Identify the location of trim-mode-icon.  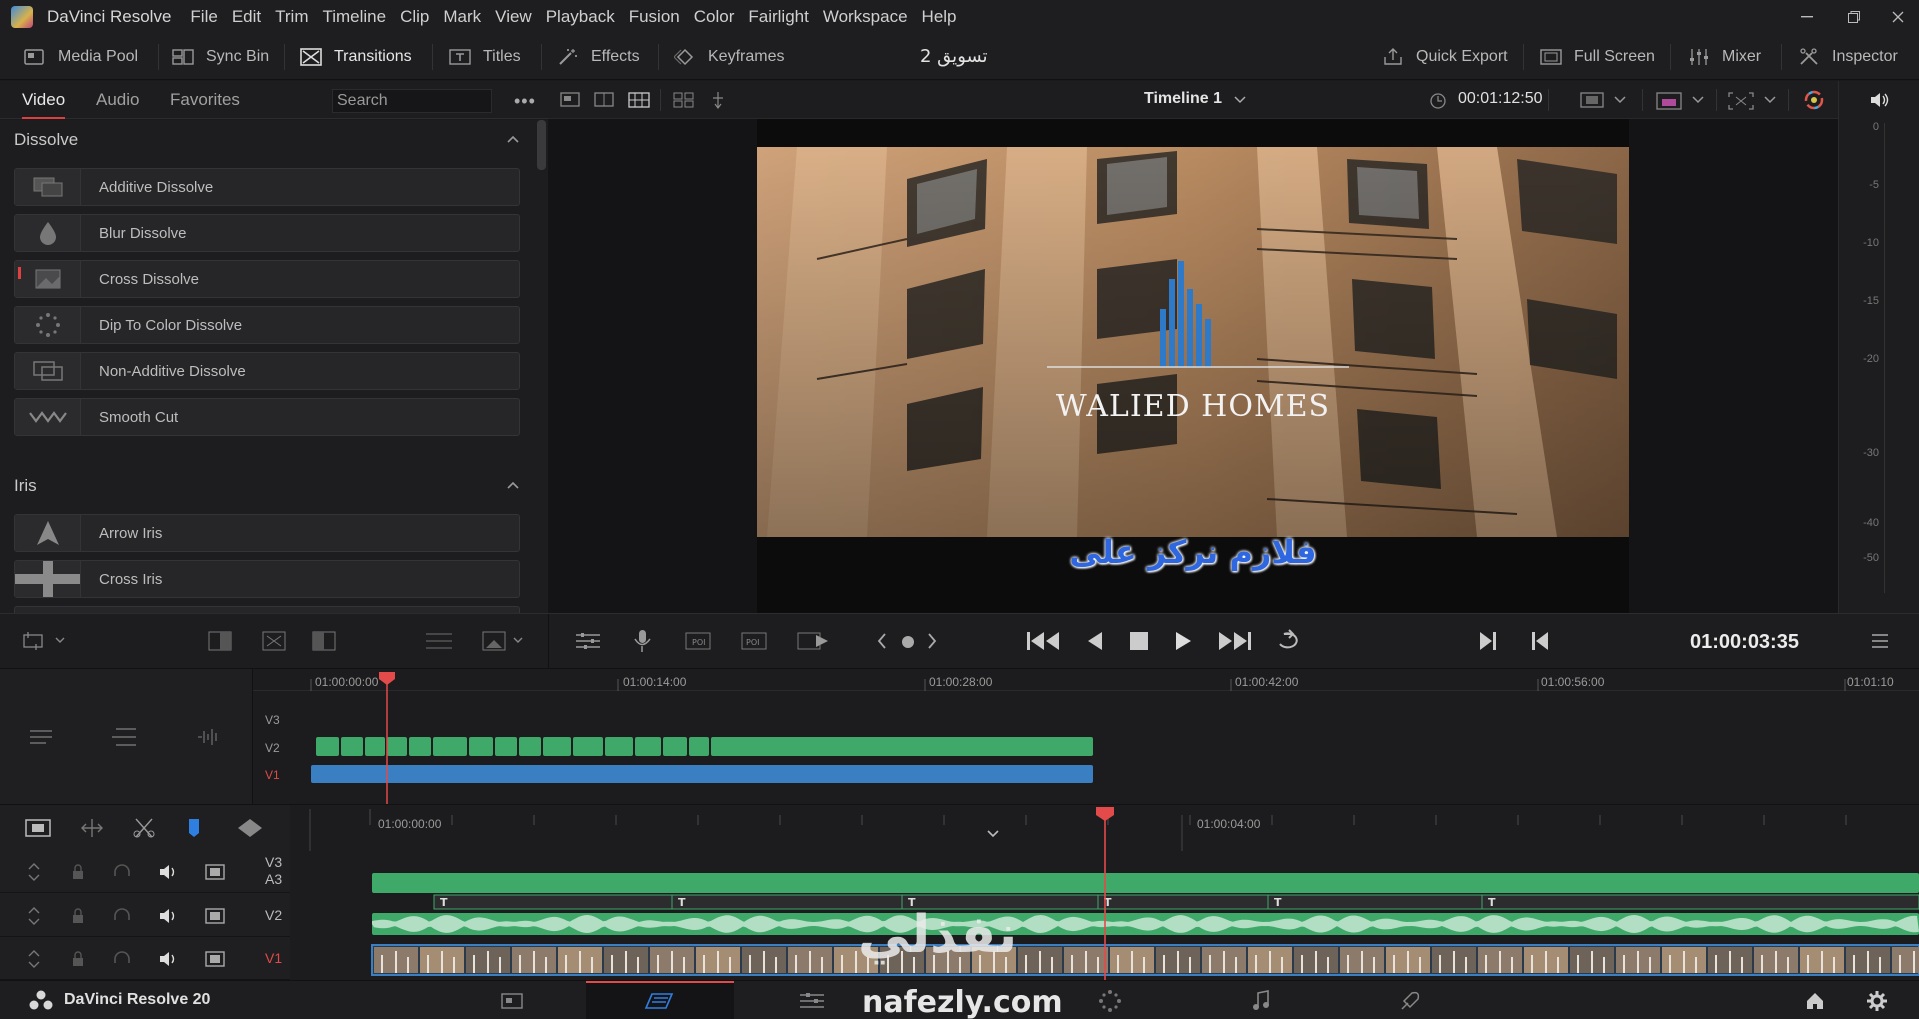
(92, 828).